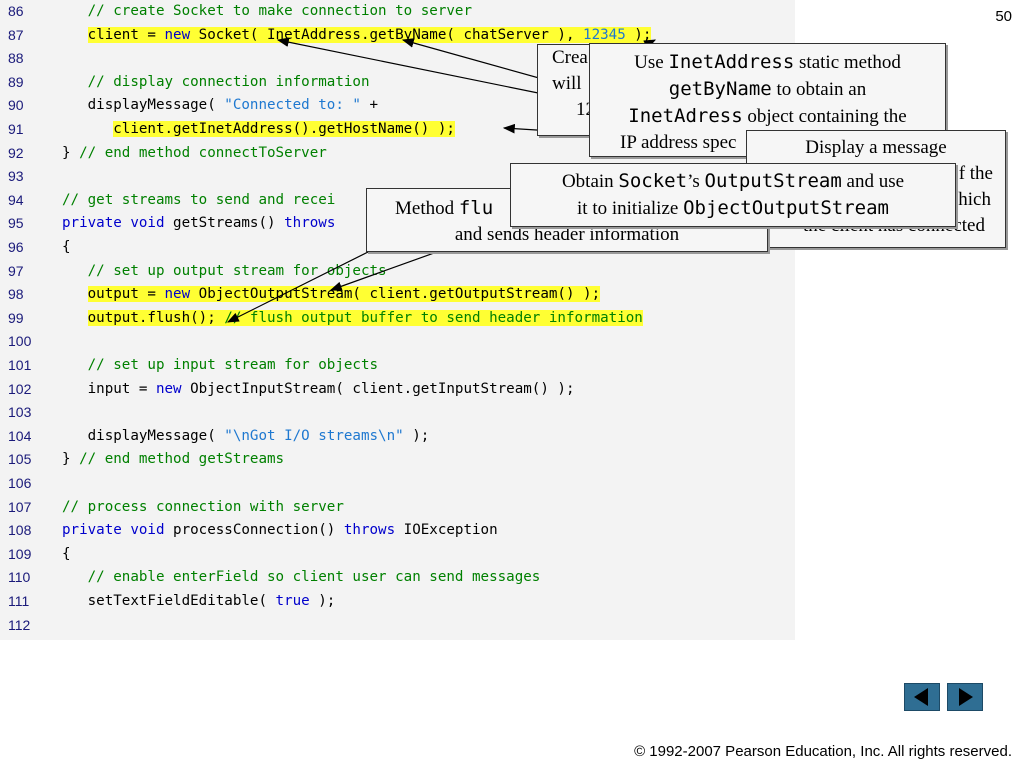  What do you see at coordinates (20, 506) in the screenshot?
I see `line-number: 107` at bounding box center [20, 506].